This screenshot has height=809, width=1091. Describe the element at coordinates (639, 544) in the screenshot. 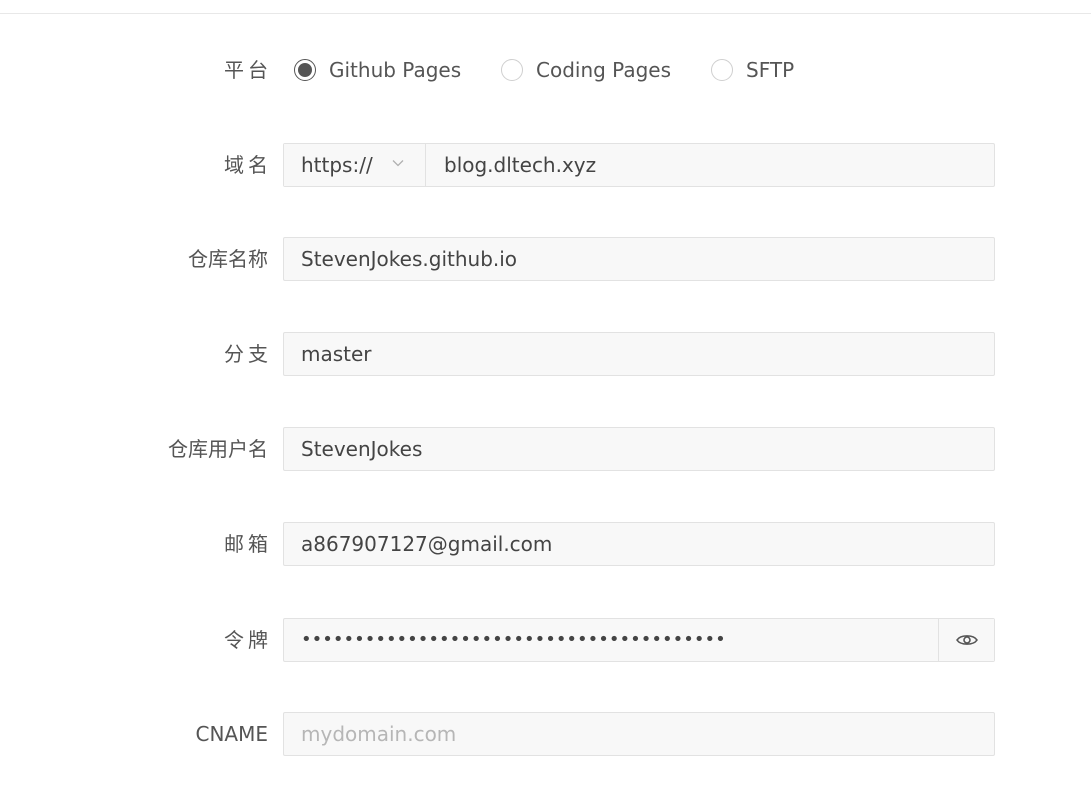

I see `email-field: a867907127@gmail.com` at that location.